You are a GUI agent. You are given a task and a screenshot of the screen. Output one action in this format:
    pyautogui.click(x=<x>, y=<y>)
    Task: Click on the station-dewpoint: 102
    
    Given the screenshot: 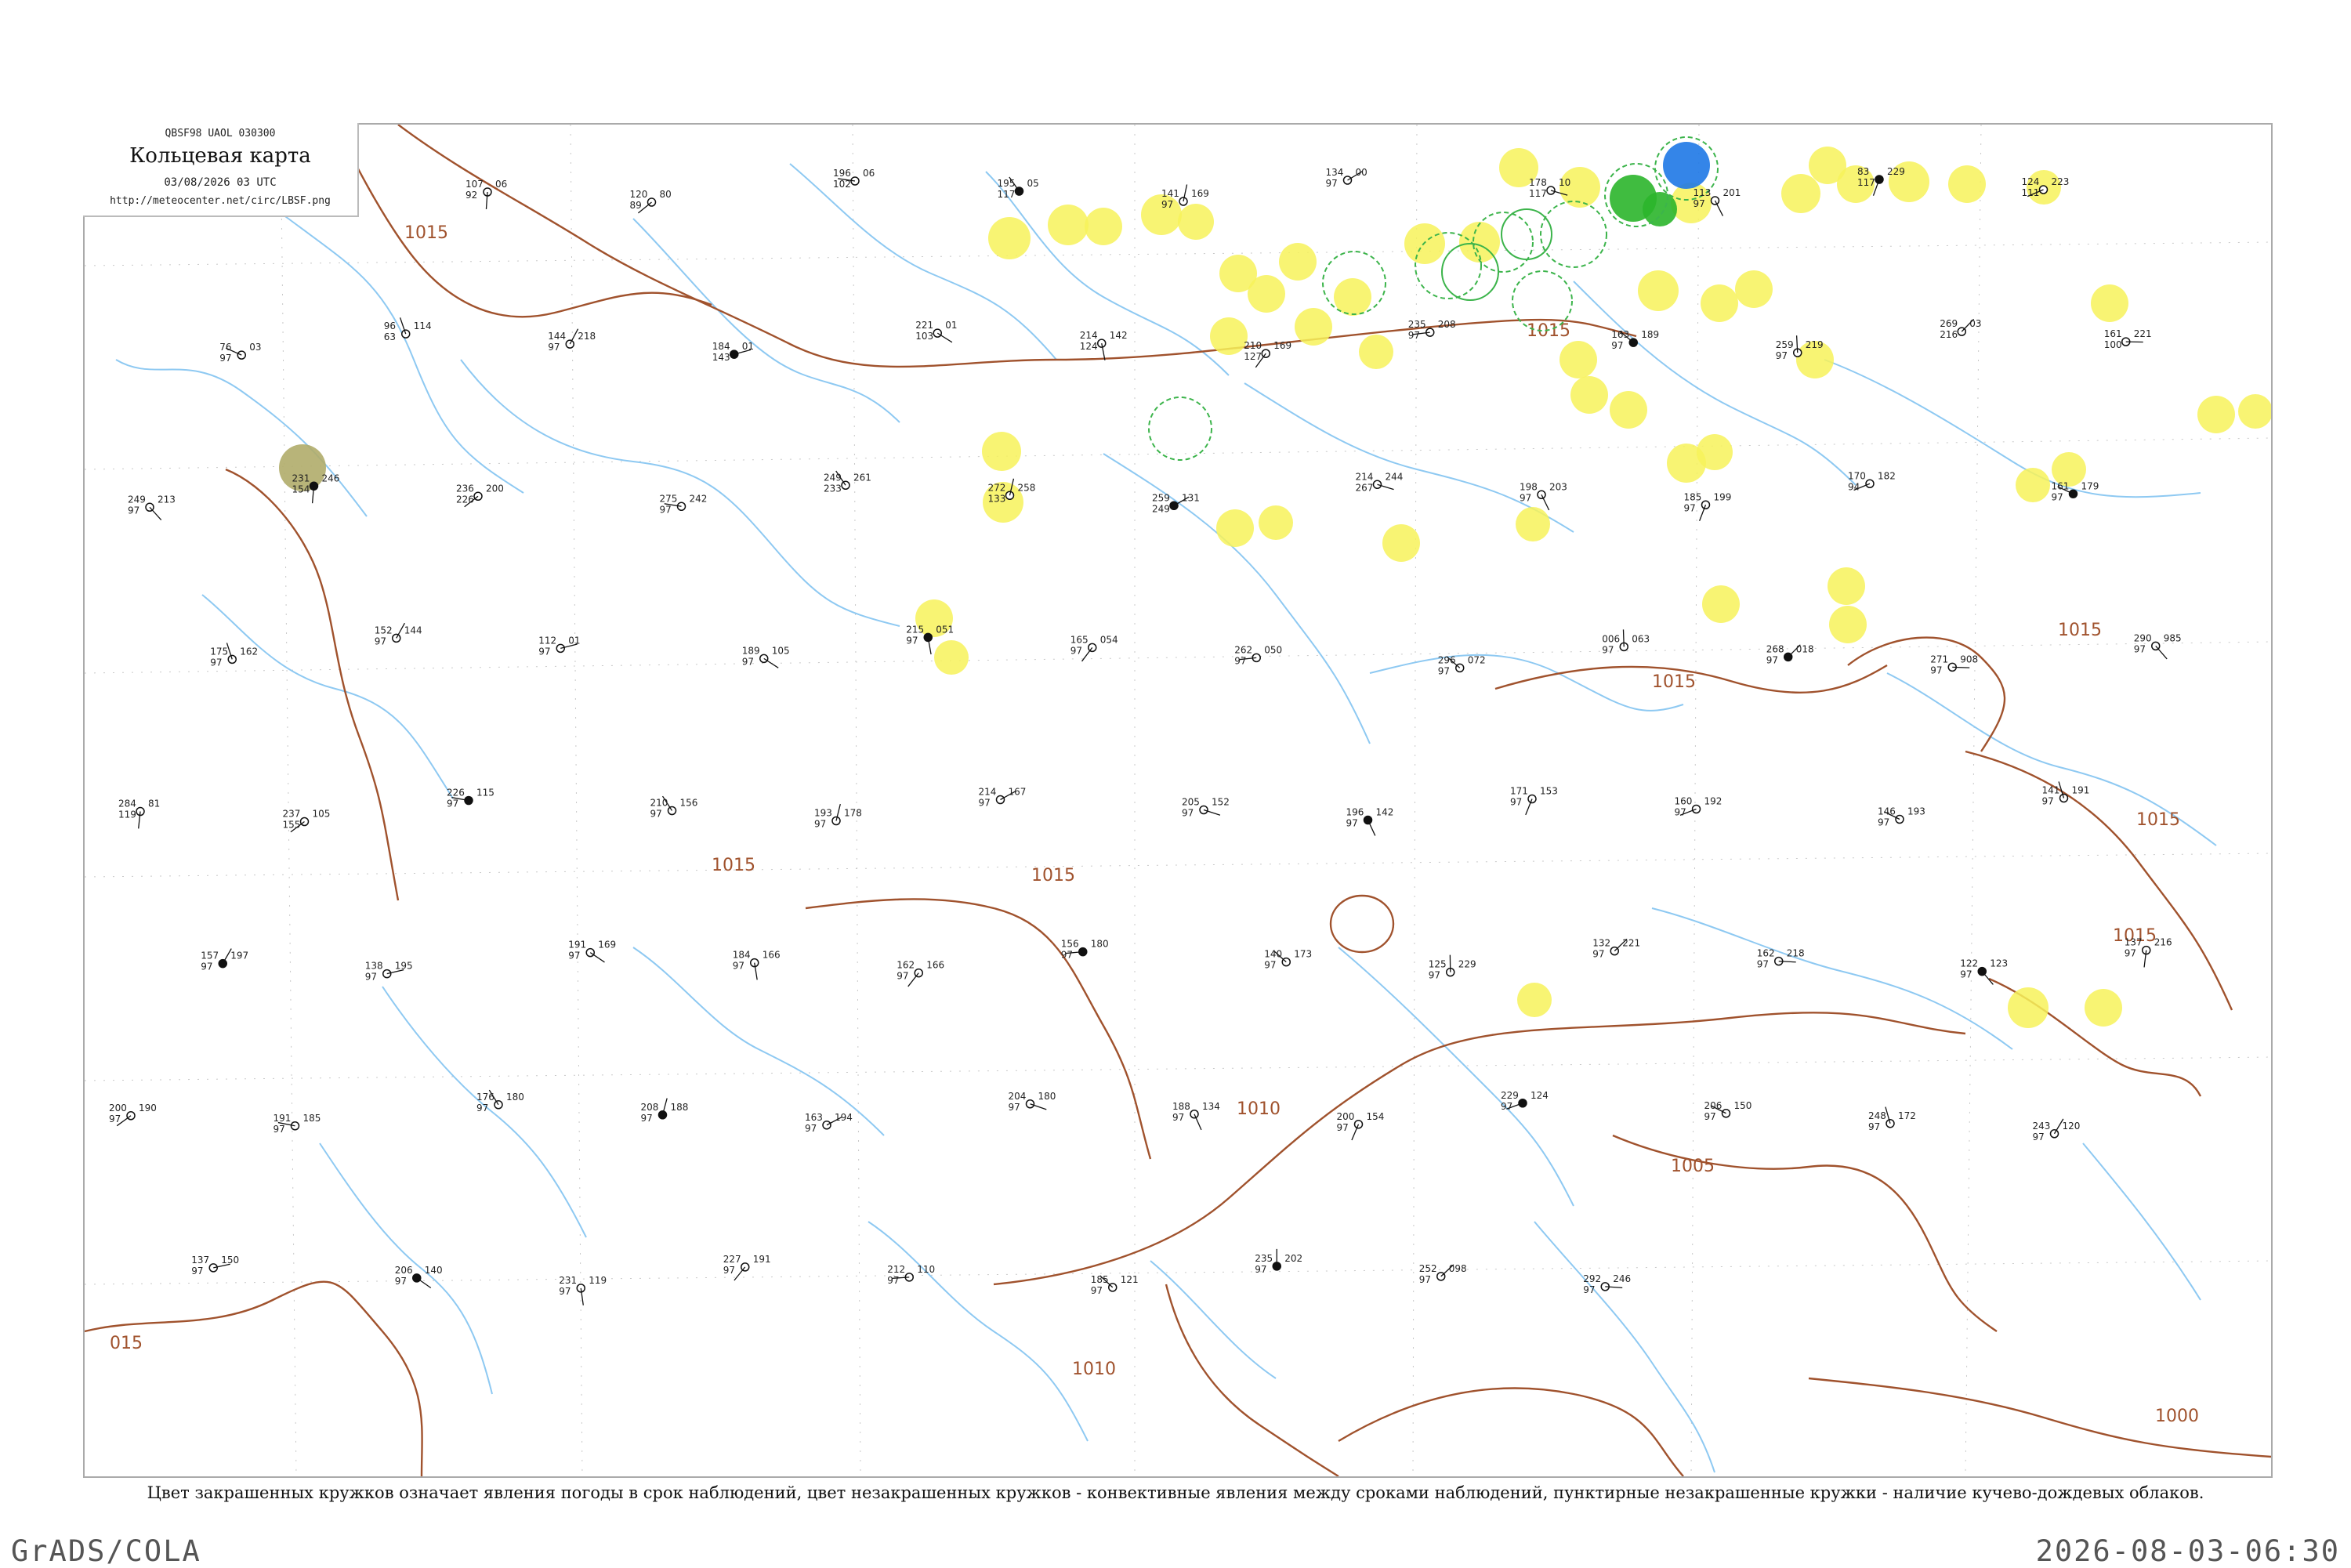 What is the action you would take?
    pyautogui.click(x=842, y=185)
    